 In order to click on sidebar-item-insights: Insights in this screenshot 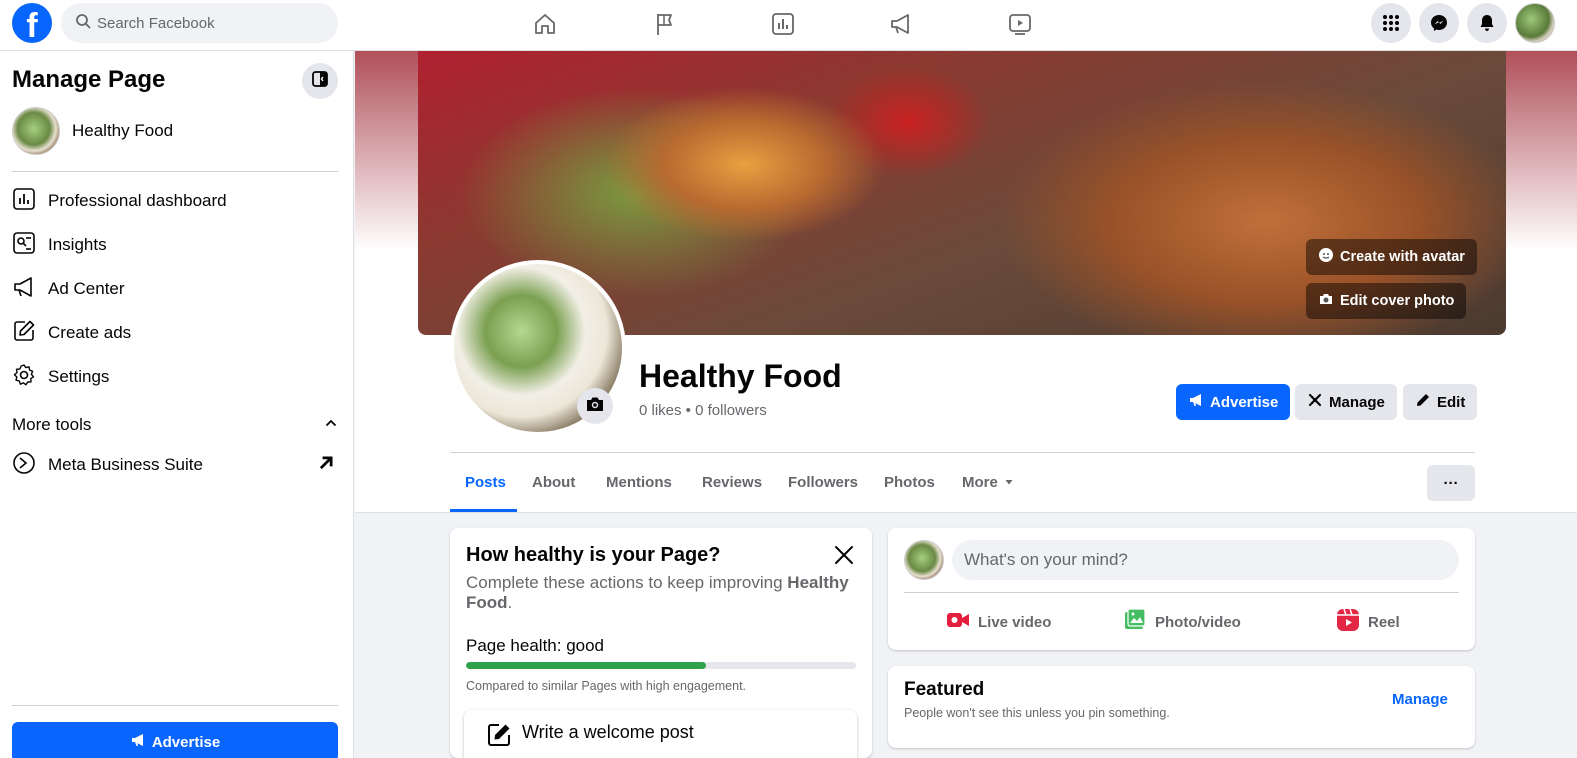, I will do `click(59, 245)`.